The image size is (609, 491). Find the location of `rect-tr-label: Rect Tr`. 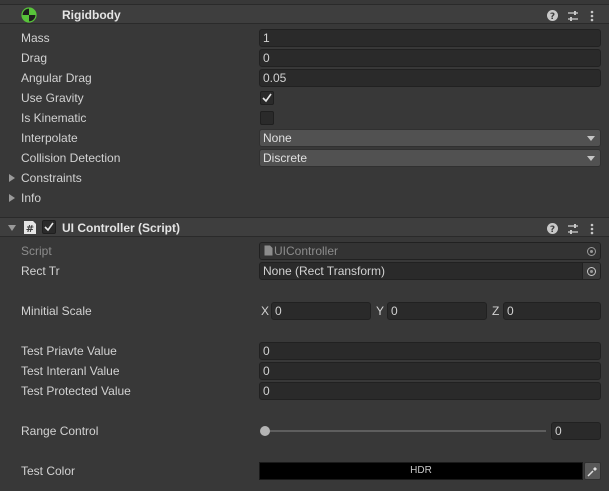

rect-tr-label: Rect Tr is located at coordinates (40, 271).